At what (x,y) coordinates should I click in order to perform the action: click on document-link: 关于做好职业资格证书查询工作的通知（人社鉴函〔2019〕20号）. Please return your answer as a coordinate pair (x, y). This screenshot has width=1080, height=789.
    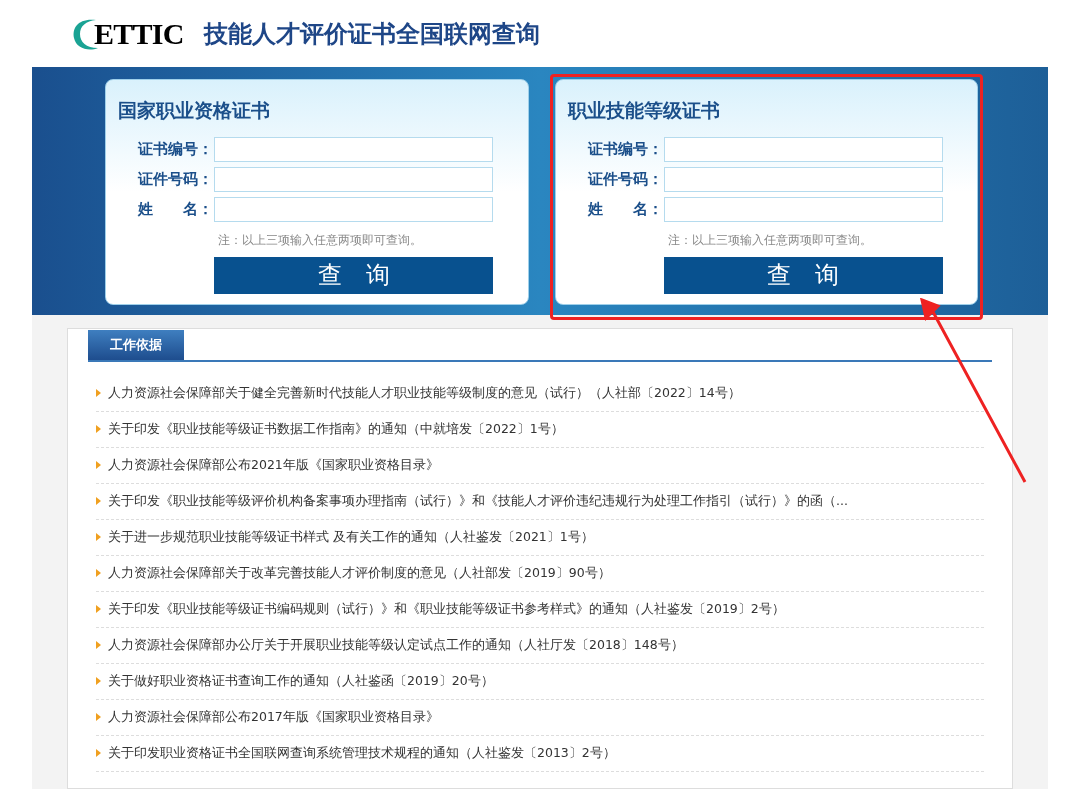
    Looking at the image, I should click on (301, 681).